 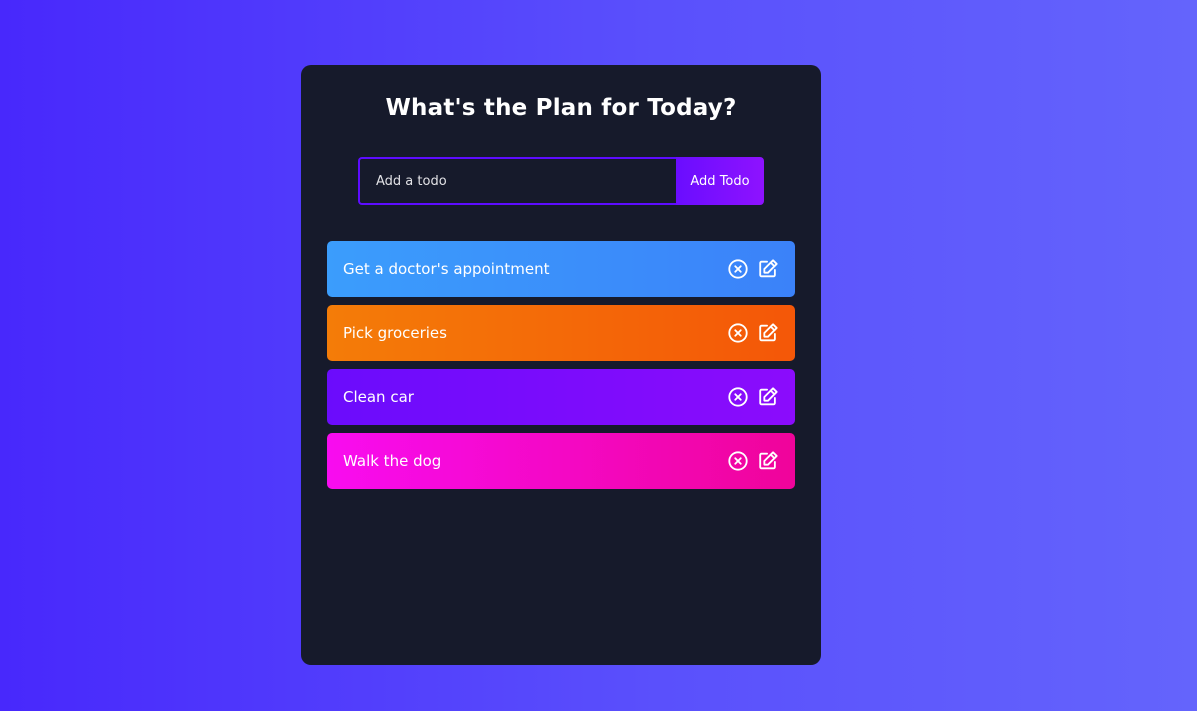 I want to click on page-title: What's the Plan for Today?, so click(x=561, y=108).